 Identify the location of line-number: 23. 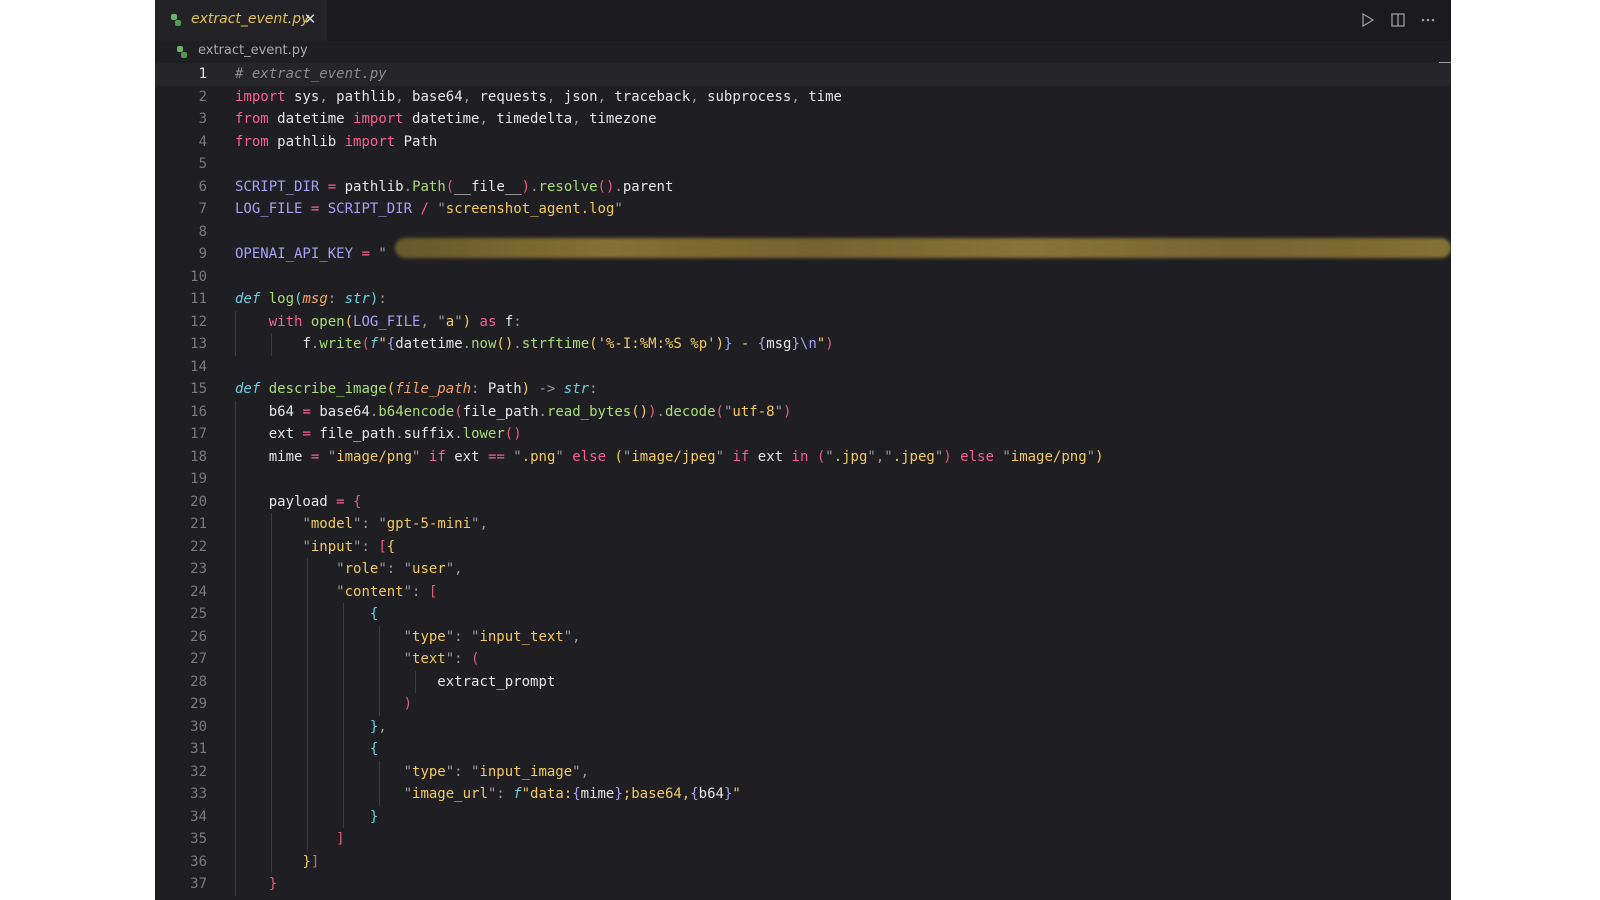
(198, 569).